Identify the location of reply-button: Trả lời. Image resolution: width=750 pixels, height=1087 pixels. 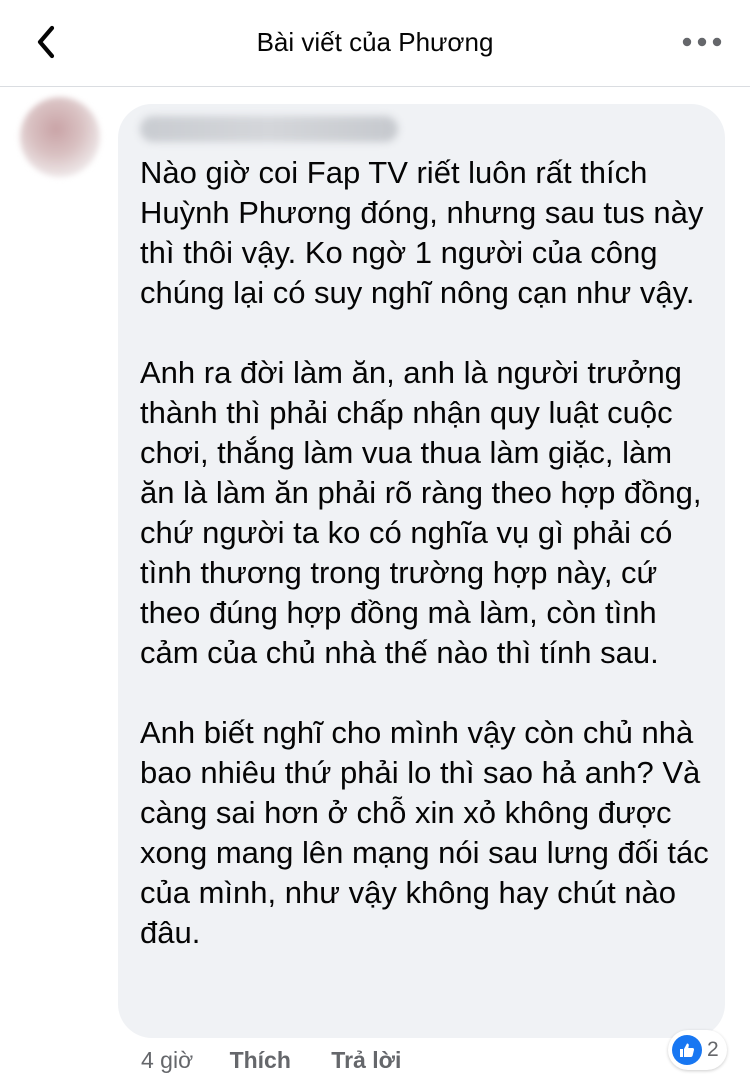
(366, 1060).